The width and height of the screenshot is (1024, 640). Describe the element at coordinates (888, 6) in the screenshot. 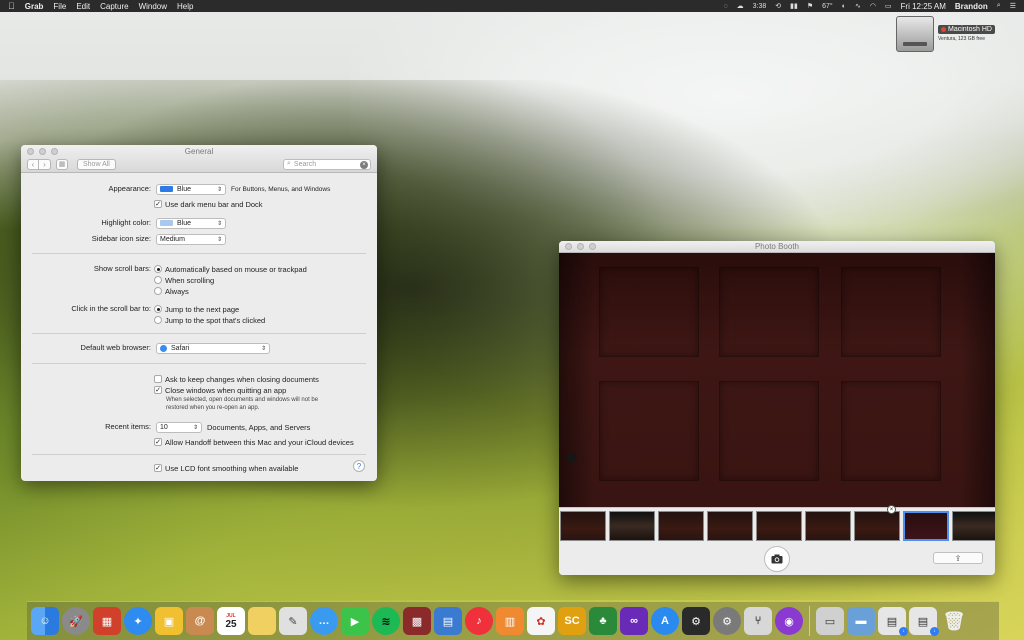

I see `battery-icon: ▭` at that location.